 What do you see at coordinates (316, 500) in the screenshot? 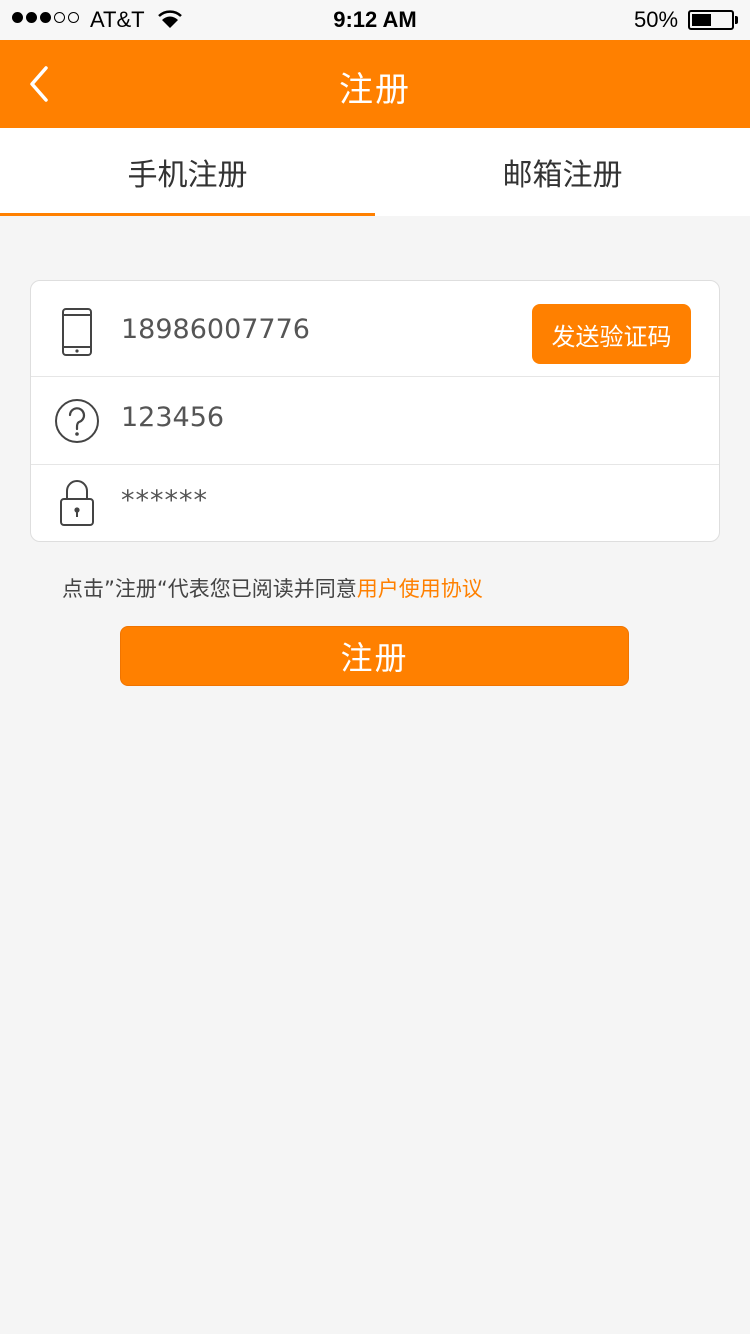
I see `password-input` at bounding box center [316, 500].